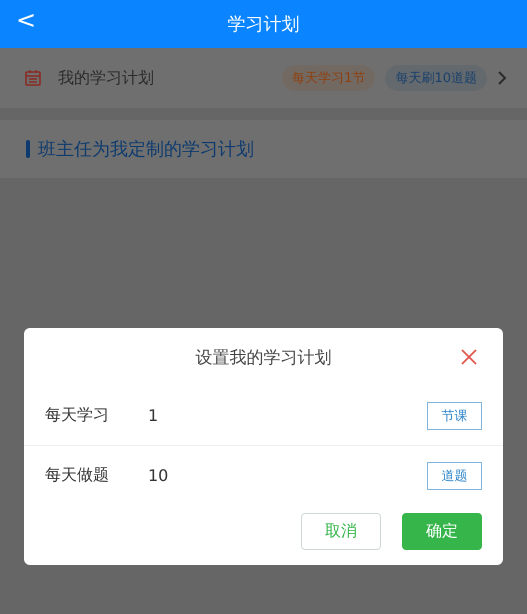 The image size is (527, 614). I want to click on row-label: 我的学习计划, so click(106, 78).